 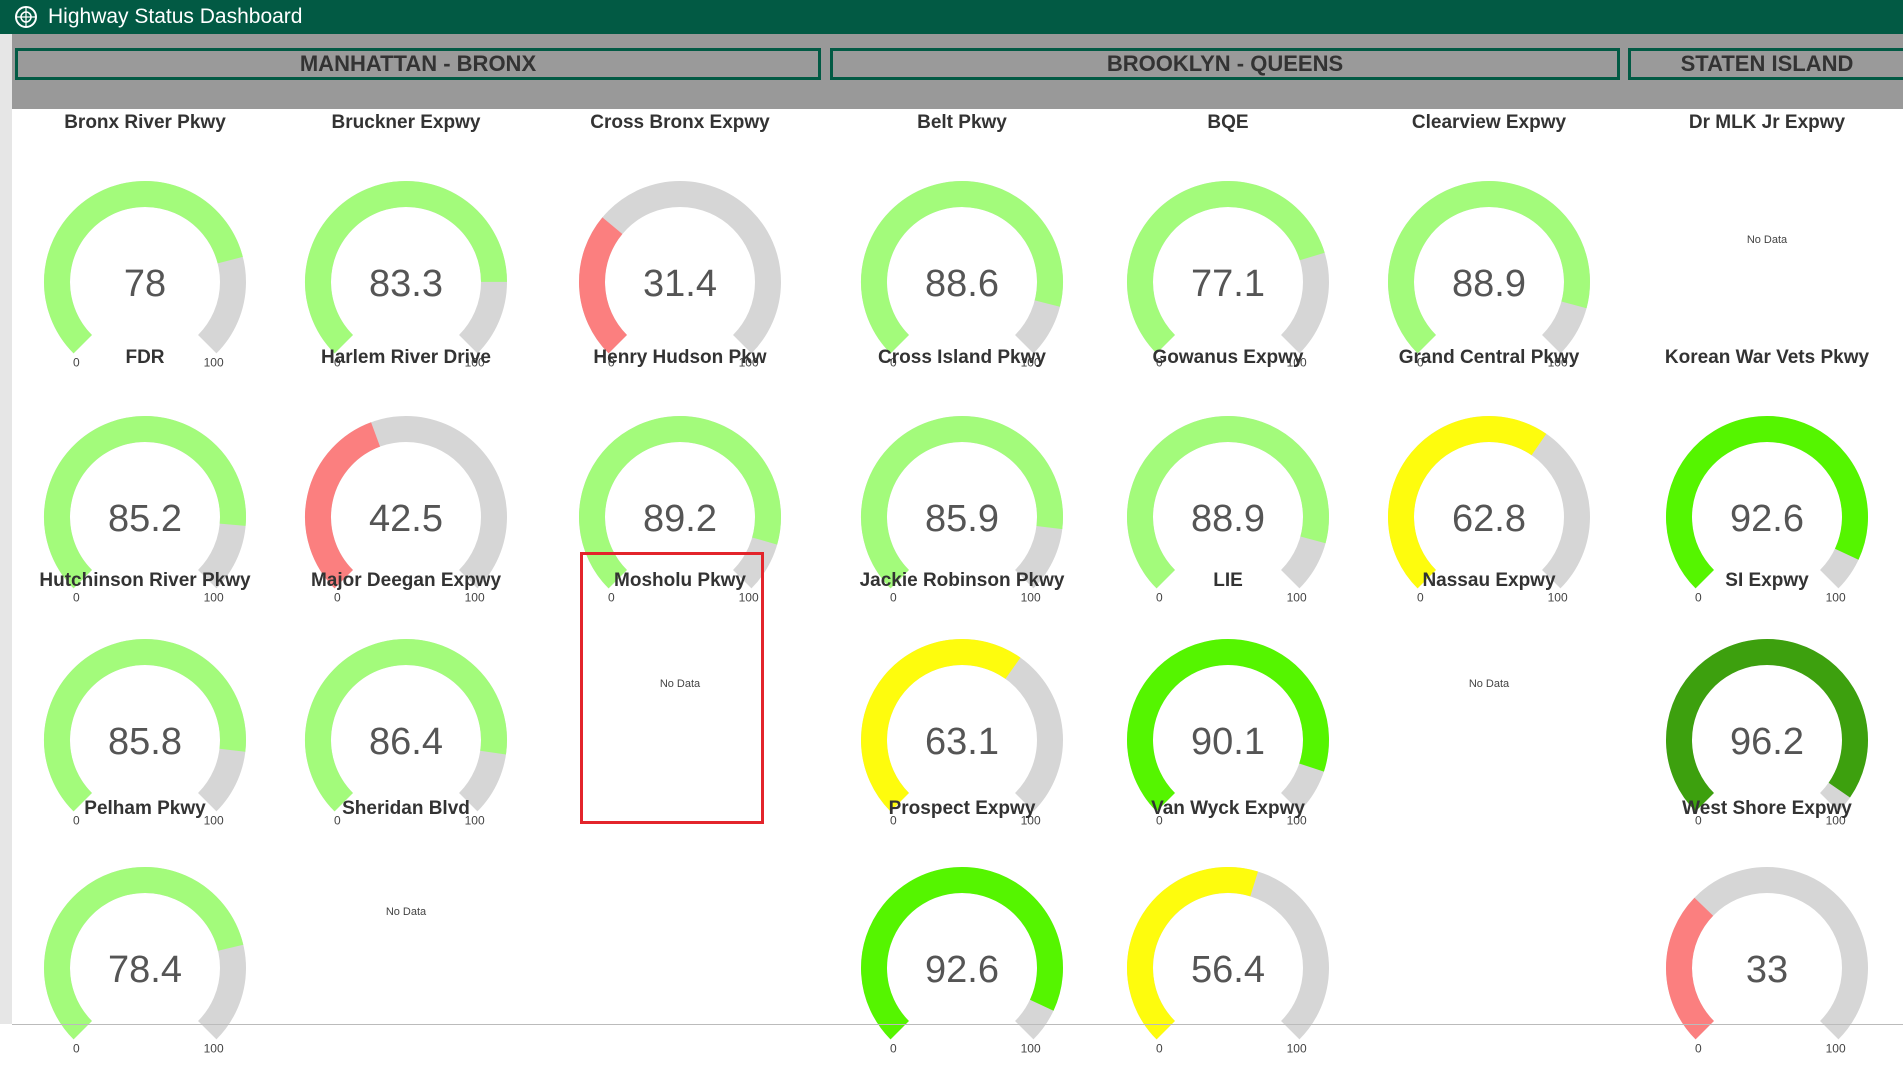 I want to click on gauge-bruckner-expwy: Bruckner Expwy 83.3 0 100, so click(x=406, y=241).